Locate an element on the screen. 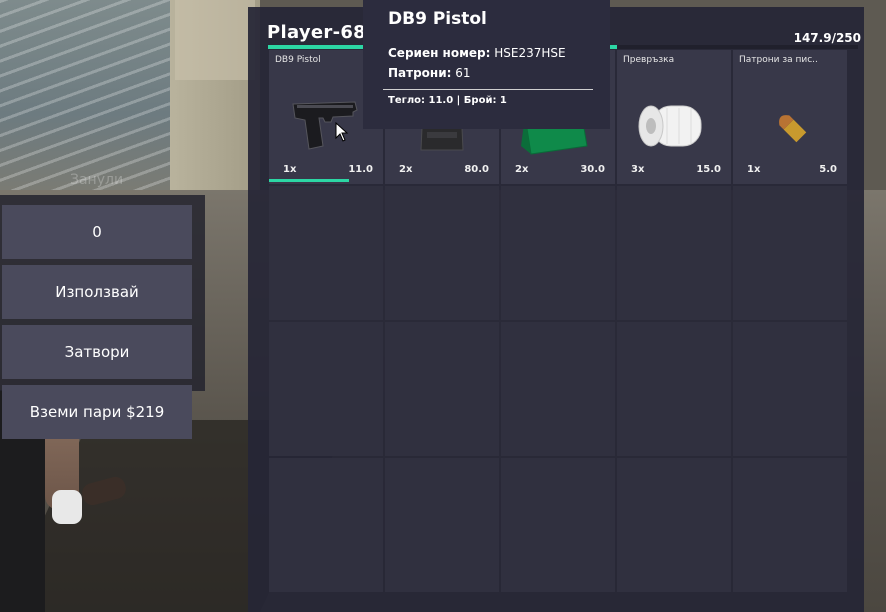  inventory-slot-ammo: Патрони за пис.. 1x 5.0 is located at coordinates (790, 117).